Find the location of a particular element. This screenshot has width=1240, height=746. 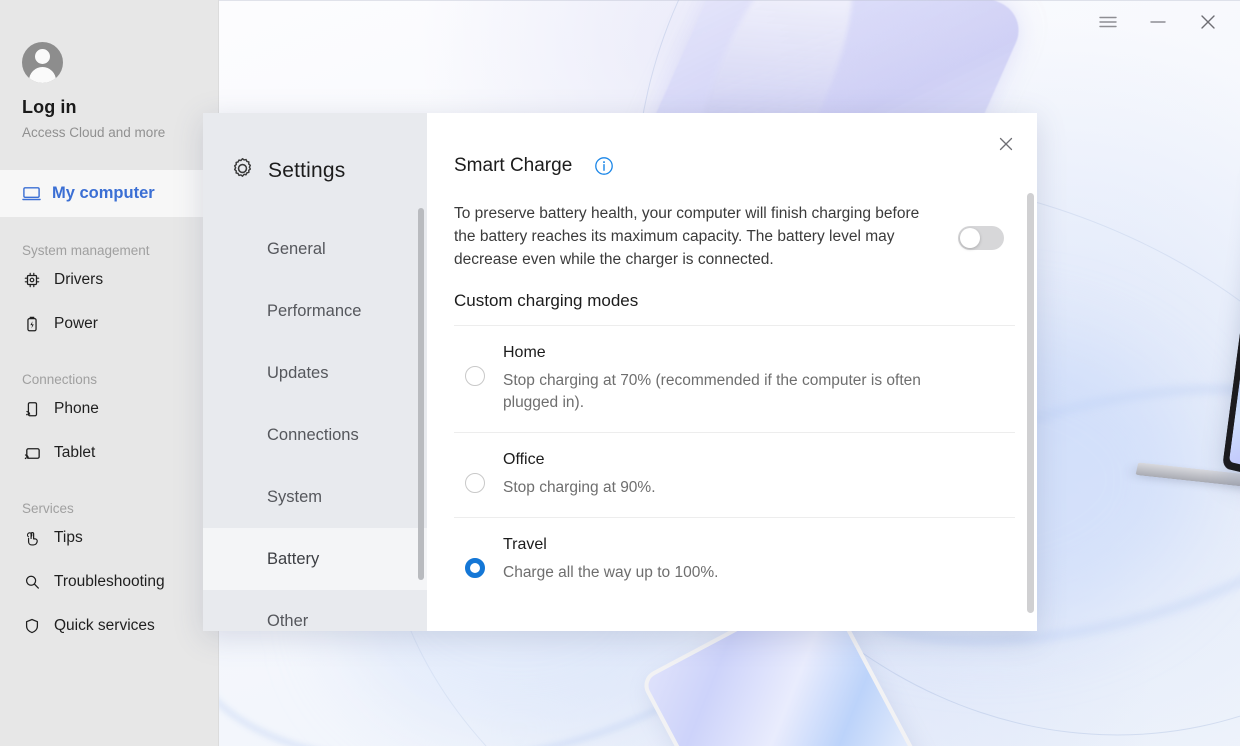

smart-charge-header: Smart Charge is located at coordinates (745, 166).